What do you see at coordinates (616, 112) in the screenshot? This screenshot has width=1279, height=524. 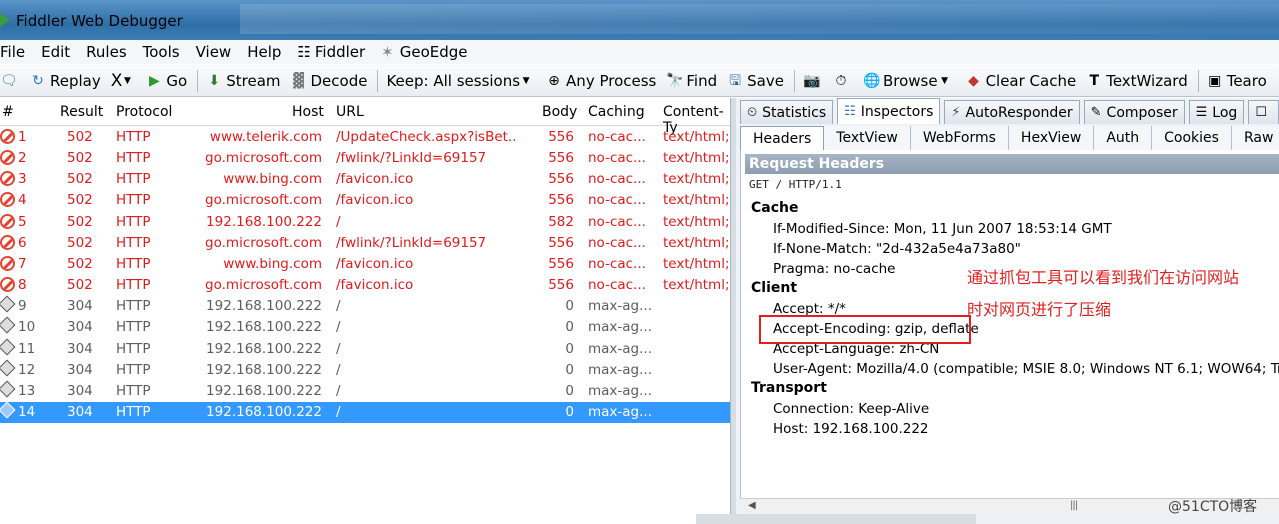 I see `column-header-caching: Caching` at bounding box center [616, 112].